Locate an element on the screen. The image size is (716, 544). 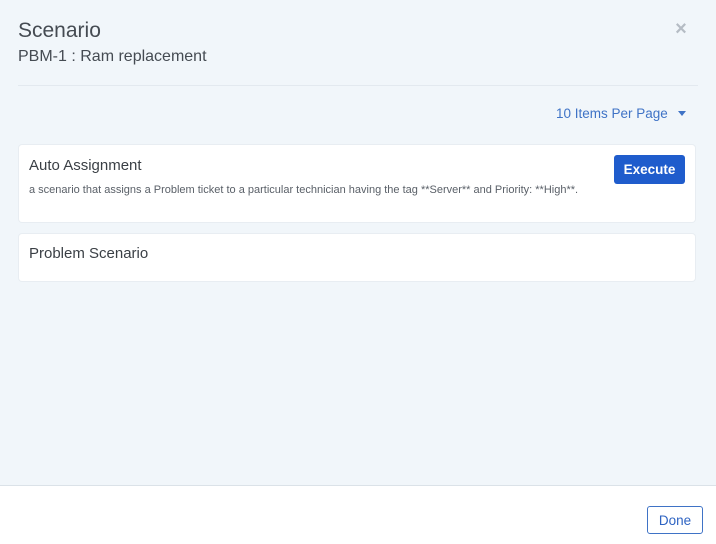
items-per-page-label: 10 Items Per Page is located at coordinates (612, 113).